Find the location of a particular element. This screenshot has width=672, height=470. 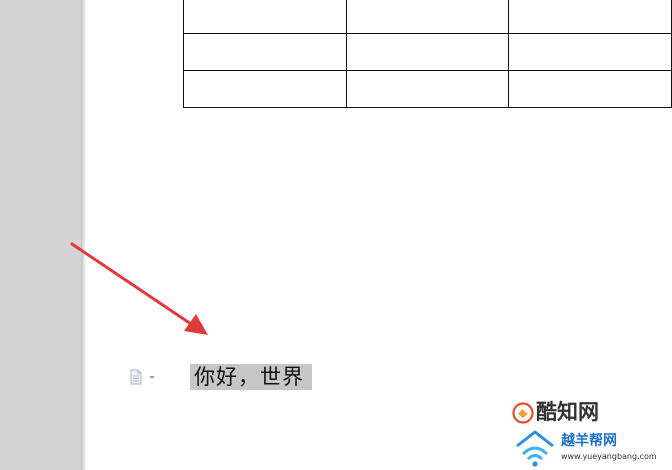

watermark-logo: 越羊帮网 www.yueyangbang.com is located at coordinates (592, 448).